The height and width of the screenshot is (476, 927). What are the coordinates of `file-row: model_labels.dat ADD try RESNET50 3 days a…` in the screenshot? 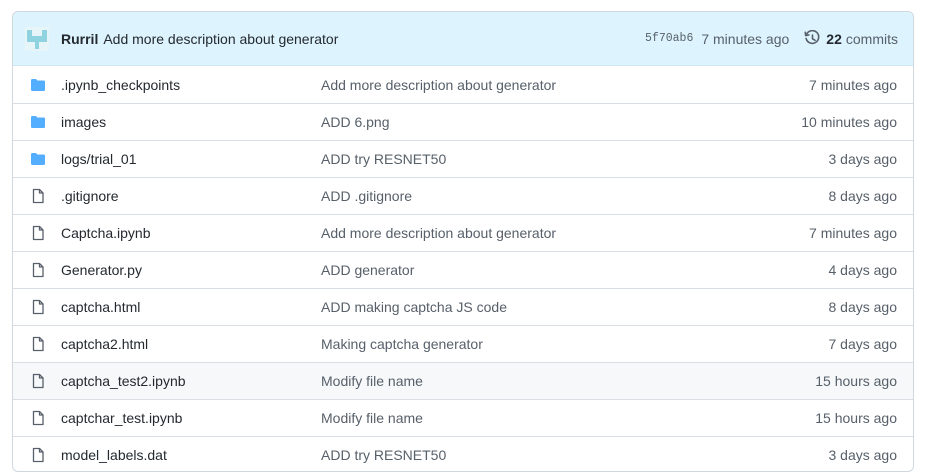 It's located at (463, 453).